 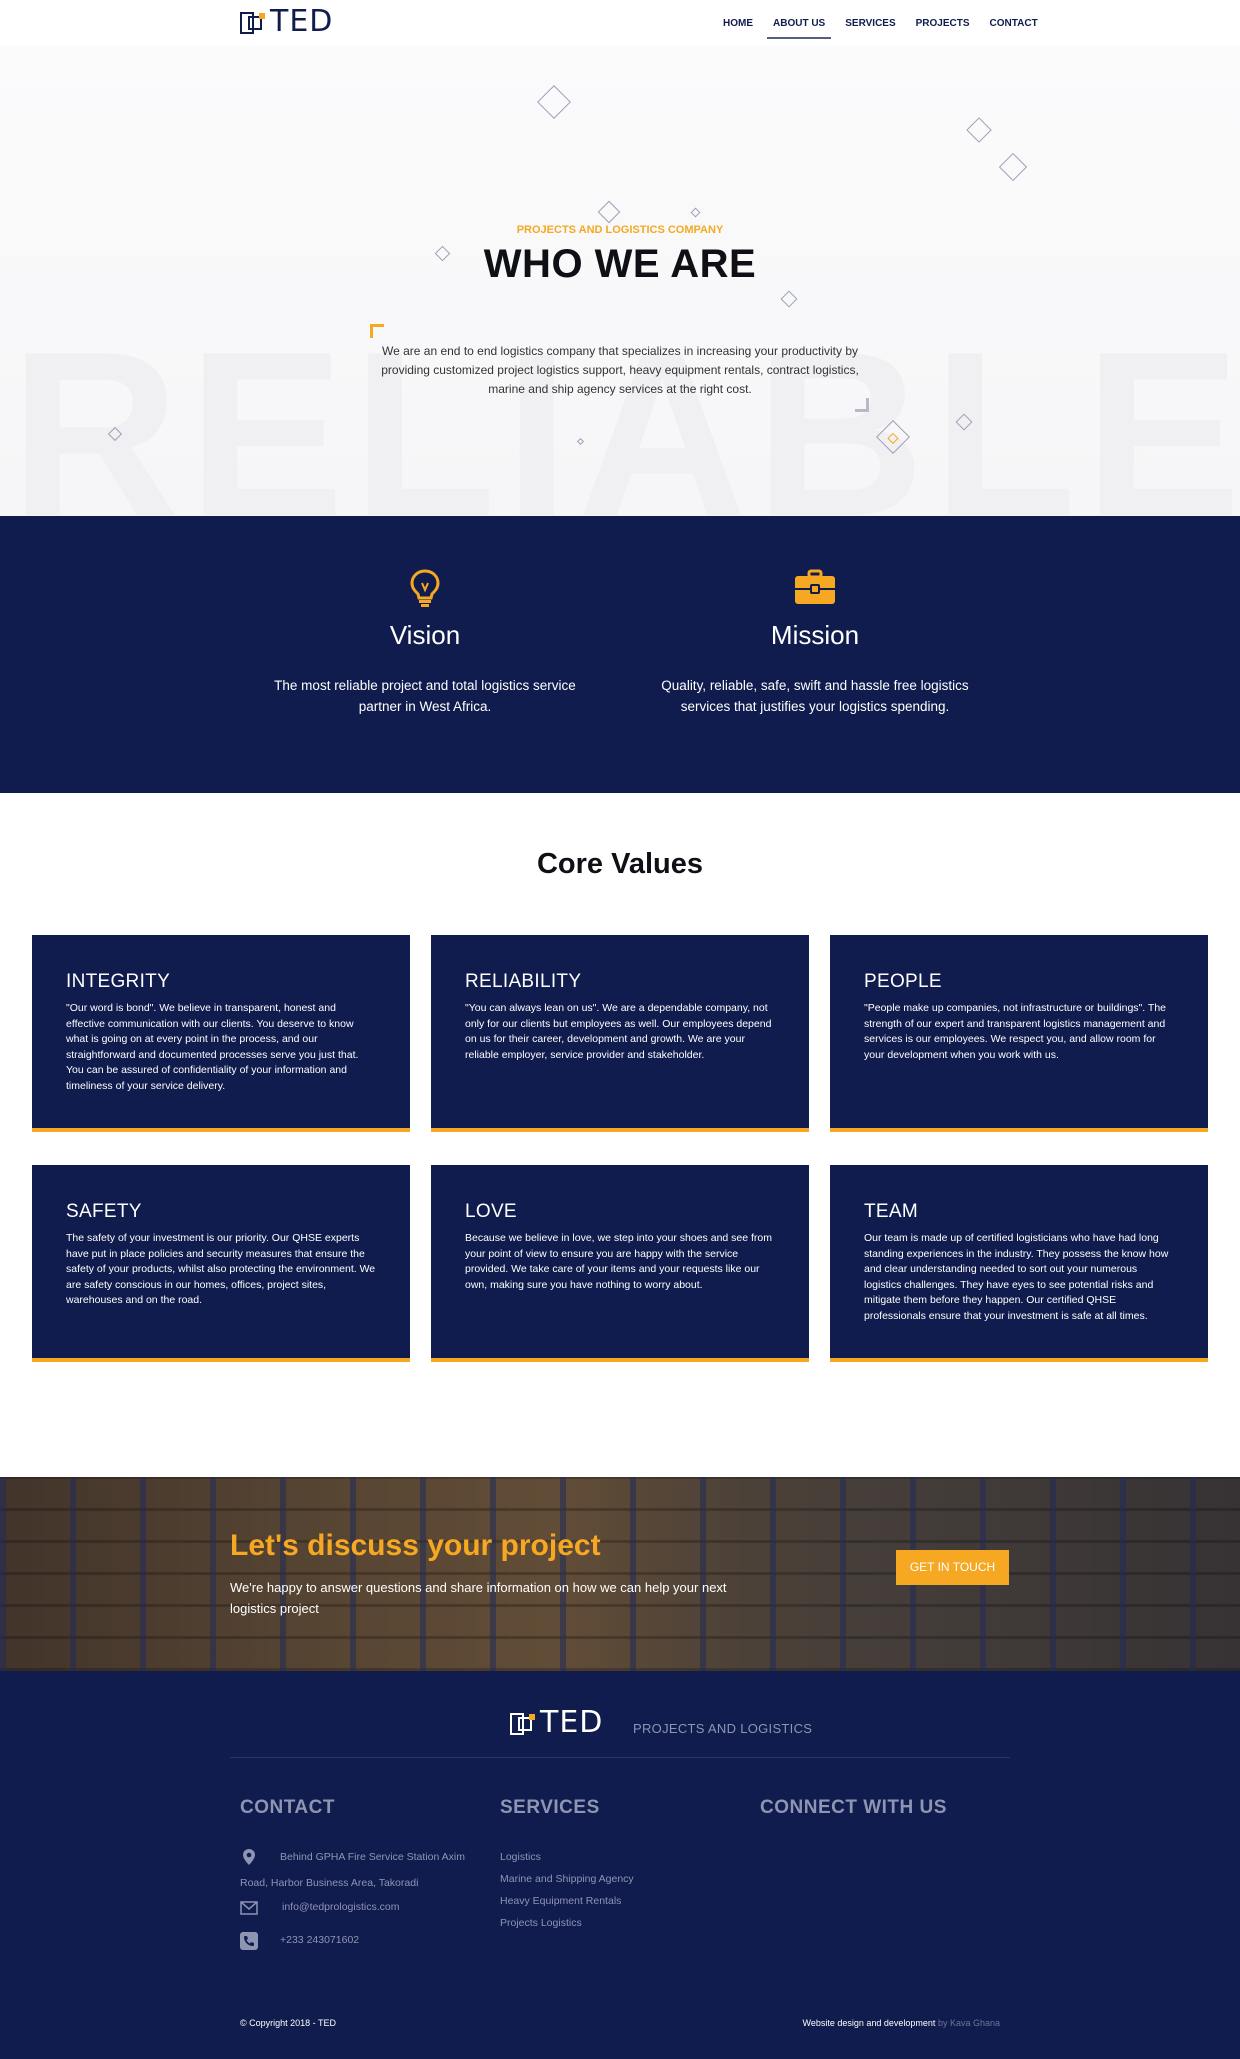 I want to click on footer-service-link: Heavy Equipment Rentals, so click(x=560, y=1901).